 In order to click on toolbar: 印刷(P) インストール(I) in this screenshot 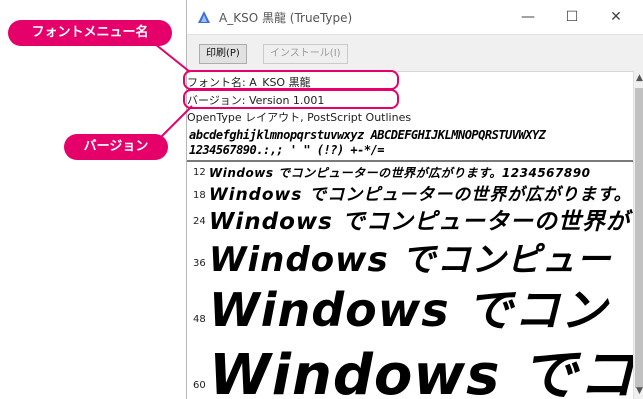, I will do `click(415, 53)`.